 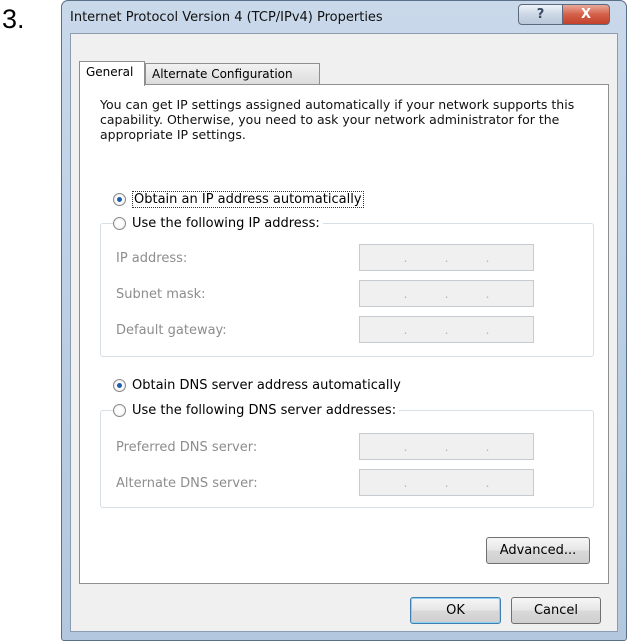 I want to click on tab-alternate-configuration: Alternate Configuration, so click(x=232, y=73).